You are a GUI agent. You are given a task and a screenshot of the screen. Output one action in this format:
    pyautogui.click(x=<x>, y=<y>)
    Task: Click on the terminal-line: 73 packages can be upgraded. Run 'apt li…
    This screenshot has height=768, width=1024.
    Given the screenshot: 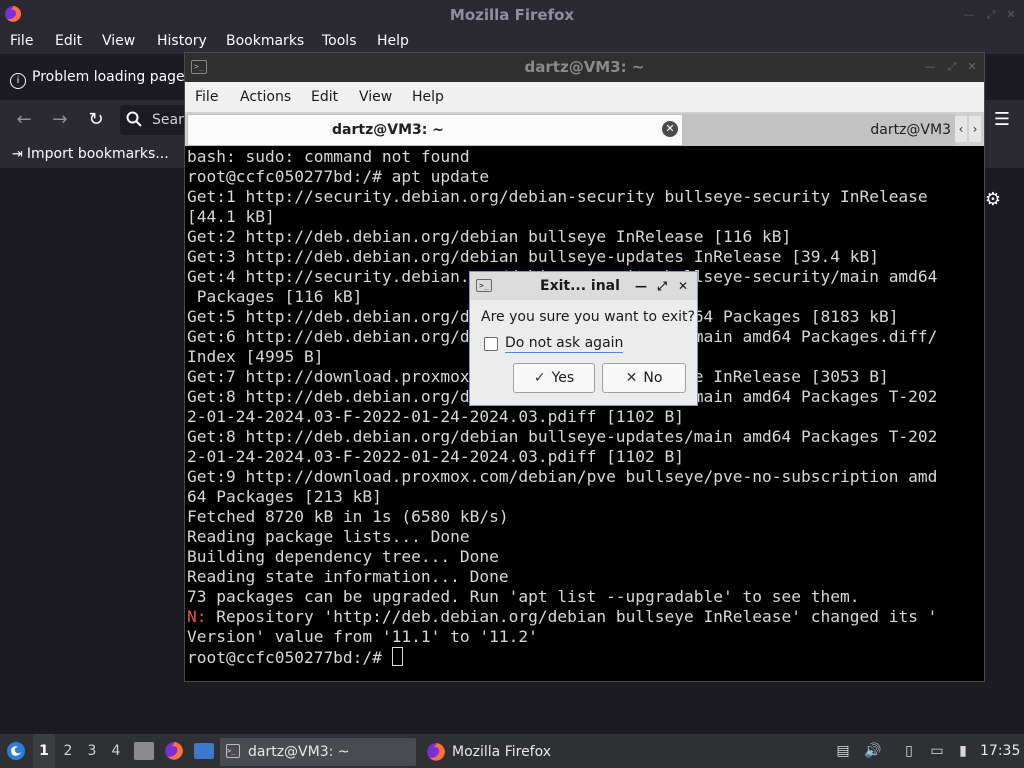 What is the action you would take?
    pyautogui.click(x=523, y=596)
    